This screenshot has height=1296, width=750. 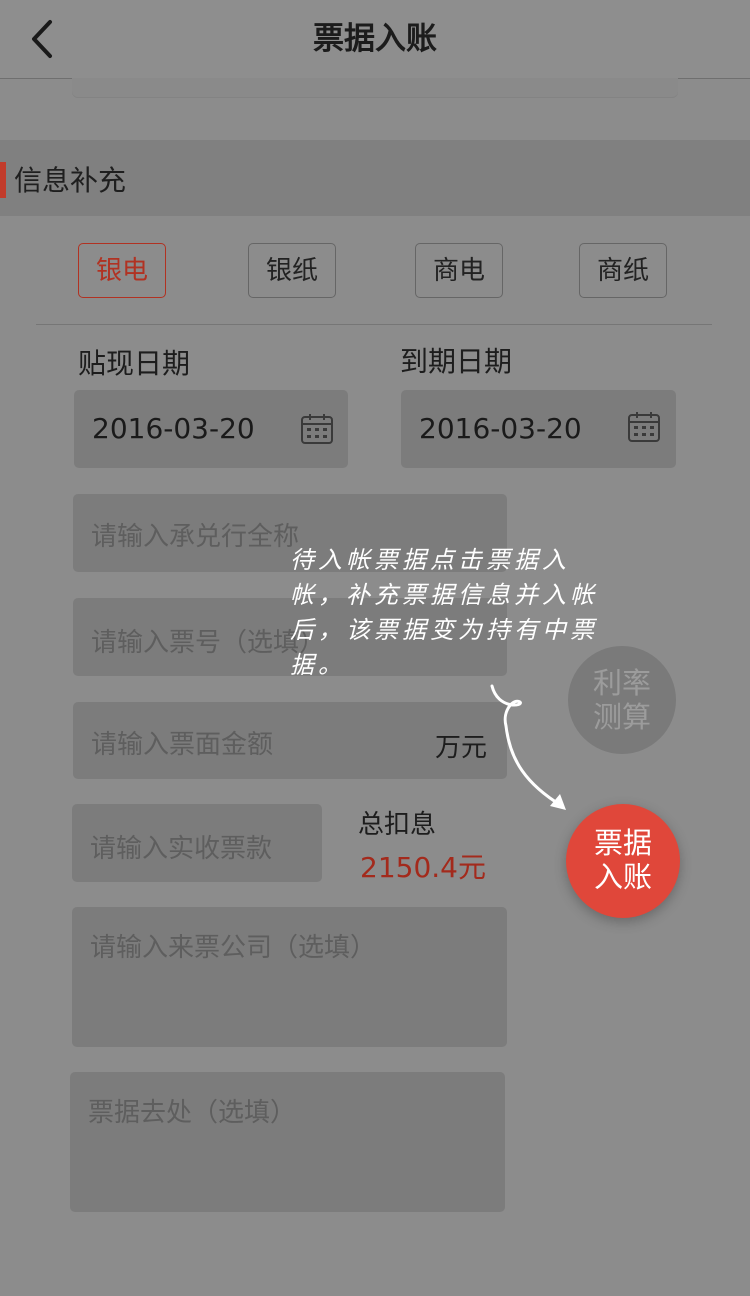 I want to click on post-bill-button: 票据 入账, so click(x=623, y=861).